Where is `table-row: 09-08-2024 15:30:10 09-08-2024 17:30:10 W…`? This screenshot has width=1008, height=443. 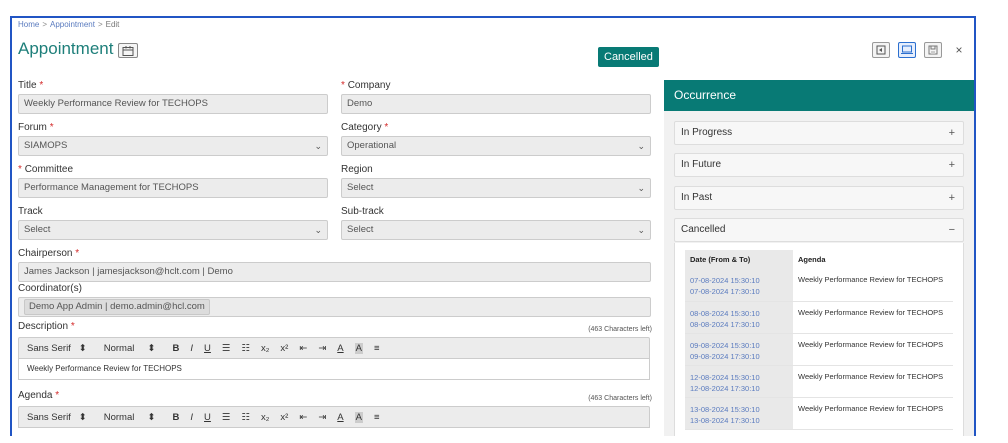 table-row: 09-08-2024 15:30:10 09-08-2024 17:30:10 W… is located at coordinates (819, 349).